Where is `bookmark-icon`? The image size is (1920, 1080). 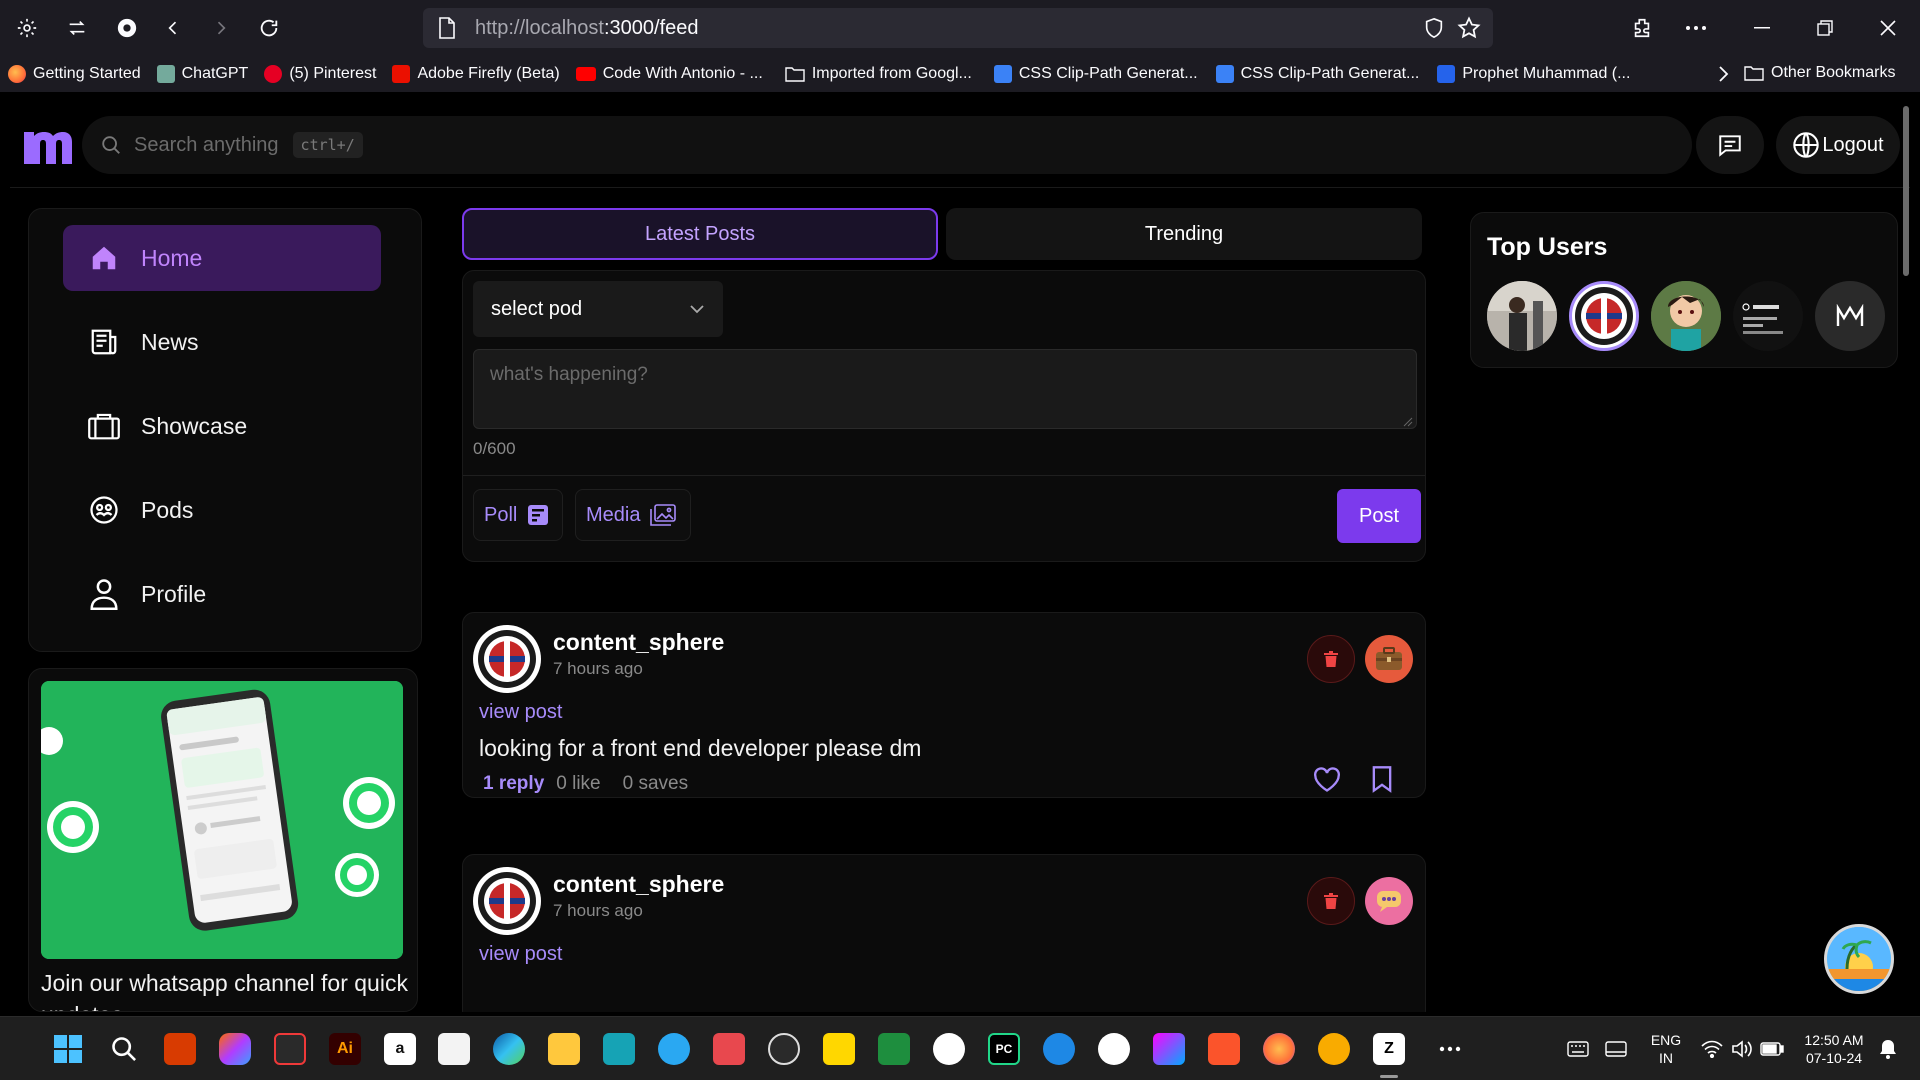 bookmark-icon is located at coordinates (1382, 779).